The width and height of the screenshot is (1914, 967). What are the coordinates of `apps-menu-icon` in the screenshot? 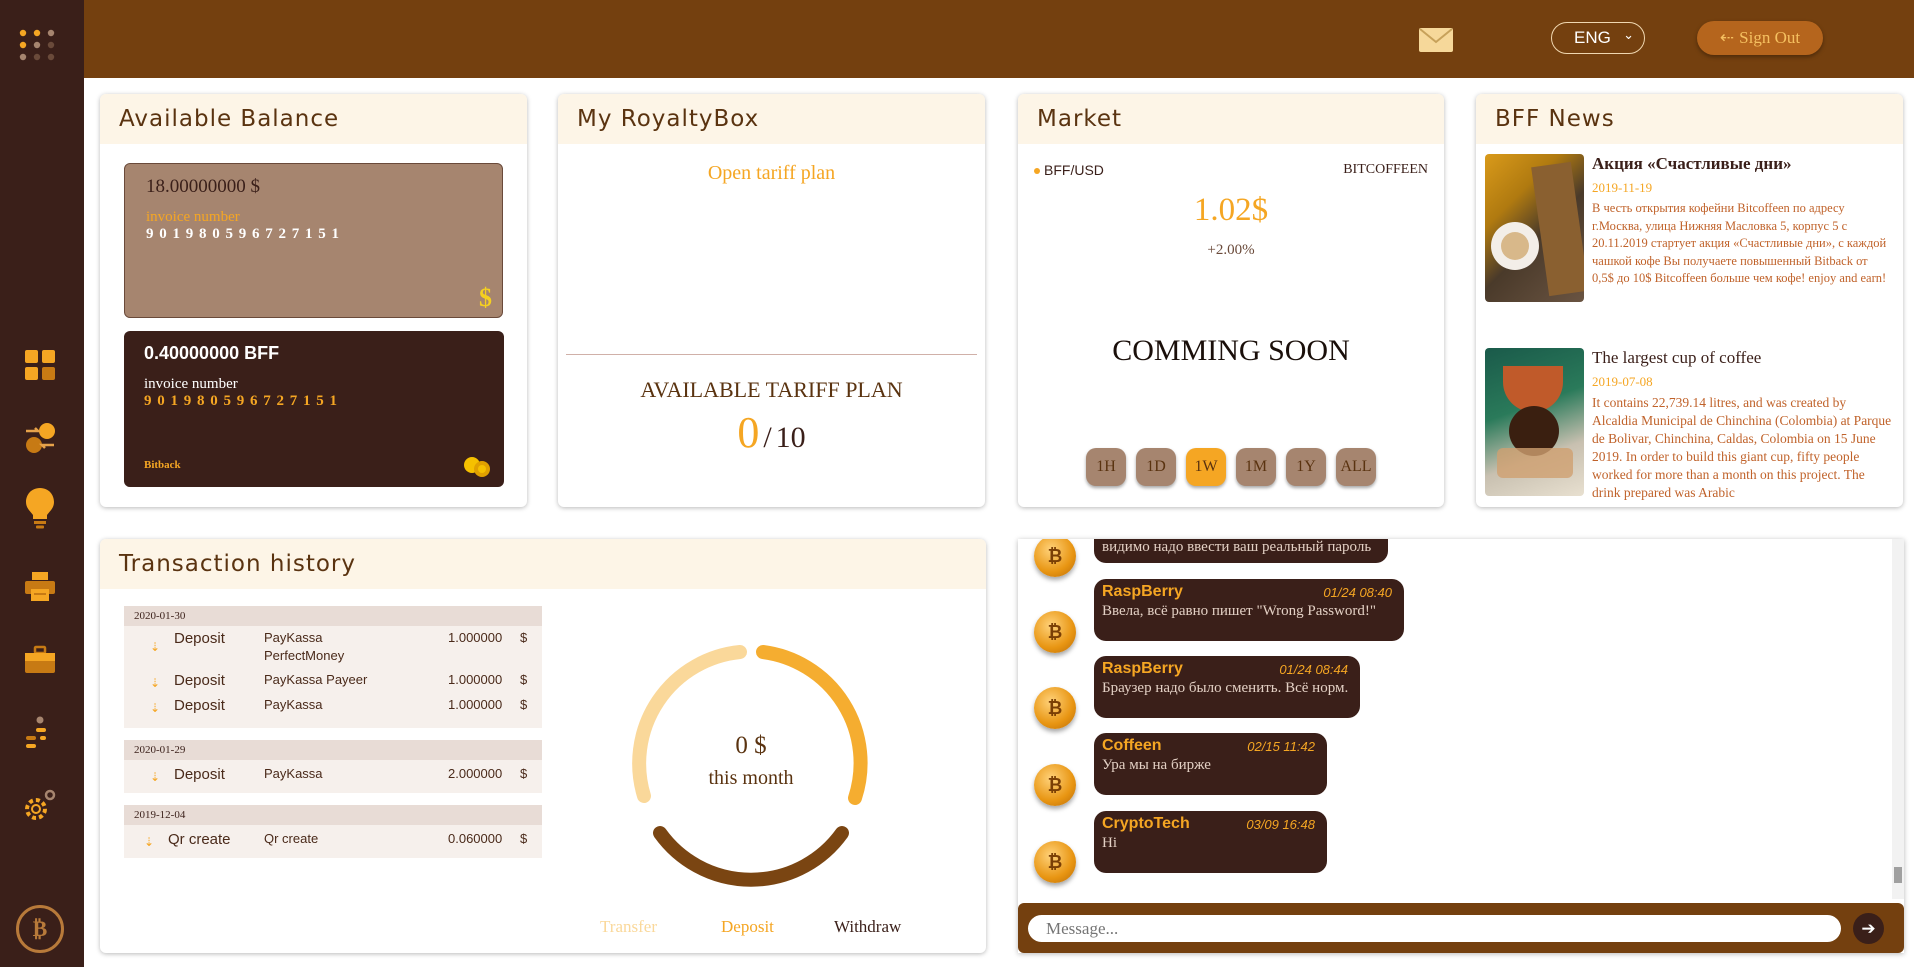 It's located at (38, 45).